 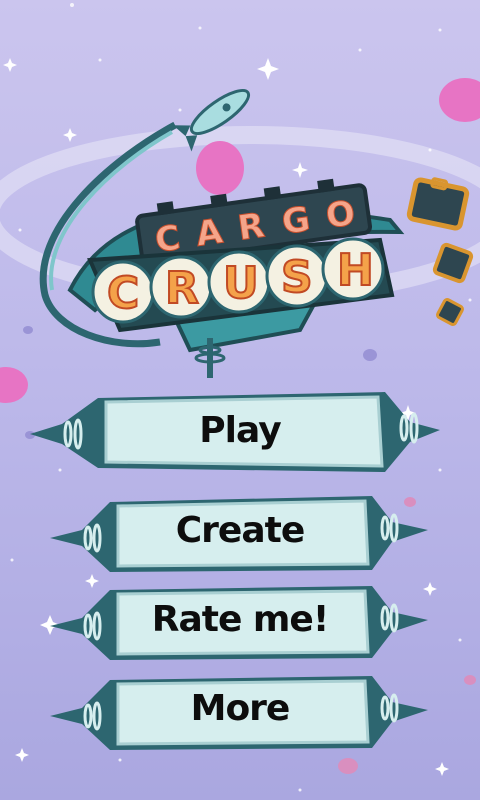 What do you see at coordinates (240, 619) in the screenshot?
I see `rate-me-label: Rate me!` at bounding box center [240, 619].